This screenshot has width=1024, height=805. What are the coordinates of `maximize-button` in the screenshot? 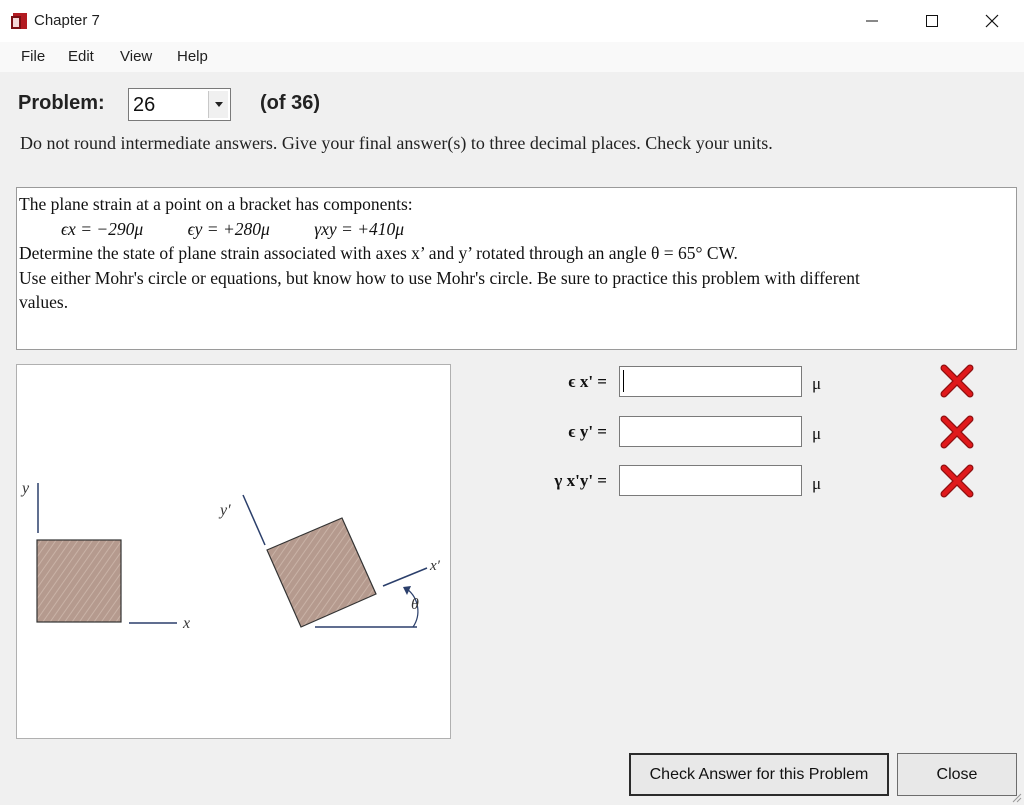 It's located at (932, 21).